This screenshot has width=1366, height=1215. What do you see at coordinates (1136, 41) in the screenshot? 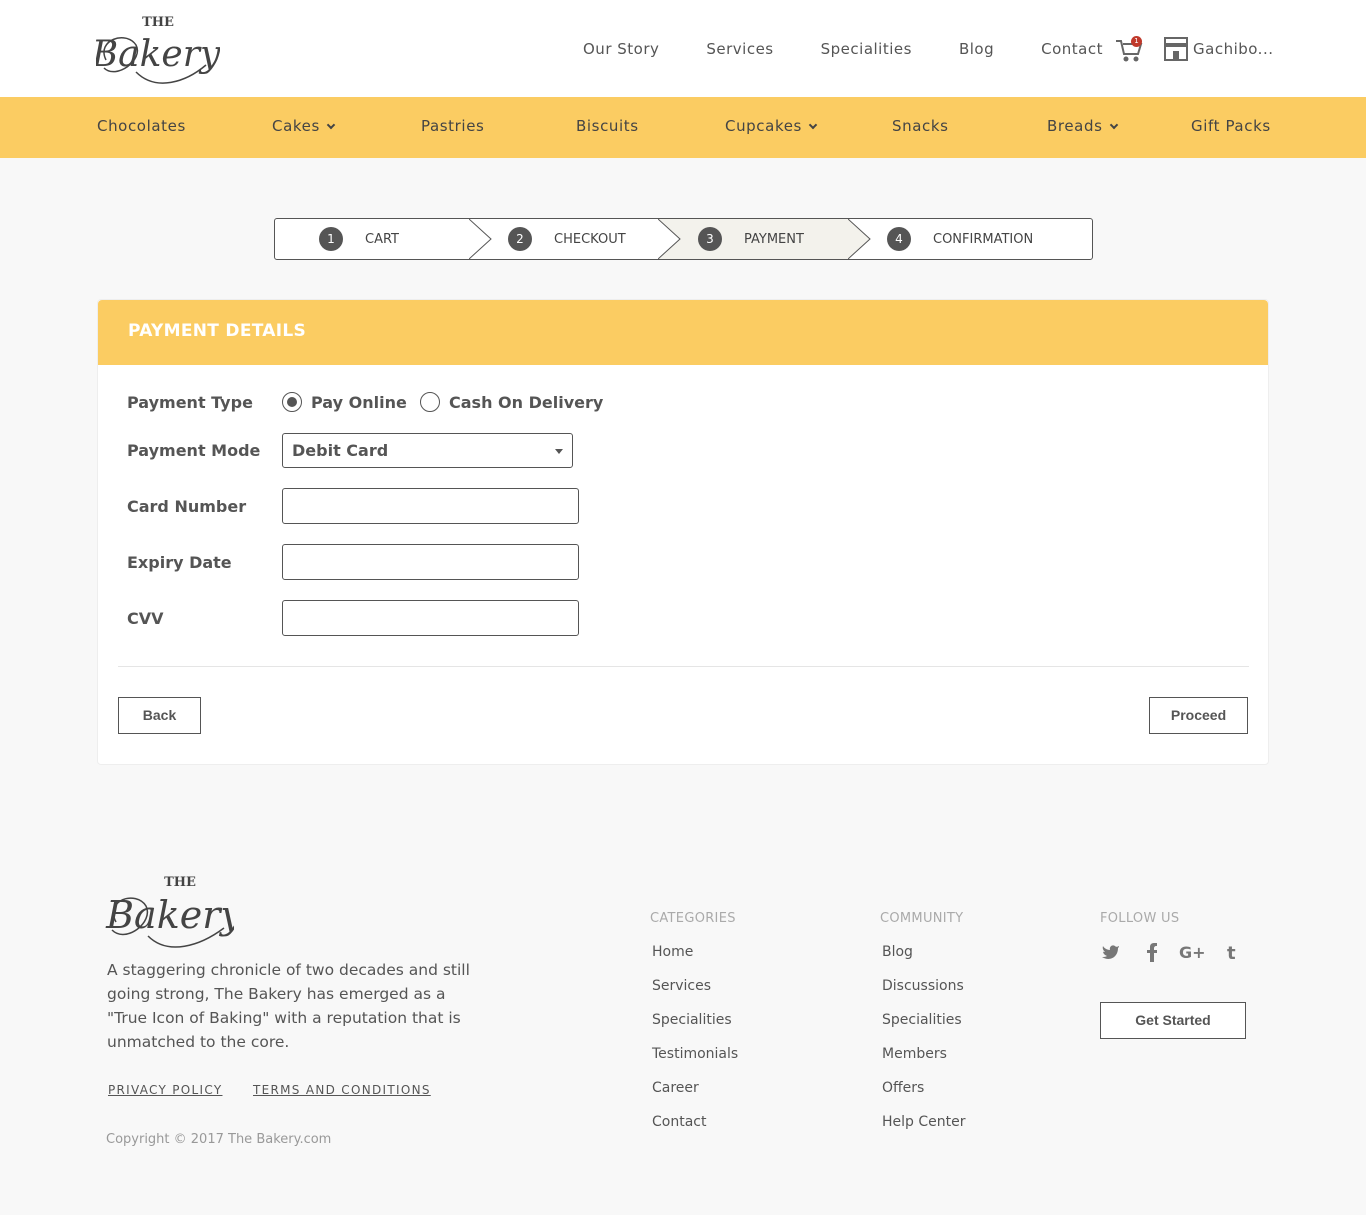
I see `cart-count-badge: 1` at bounding box center [1136, 41].